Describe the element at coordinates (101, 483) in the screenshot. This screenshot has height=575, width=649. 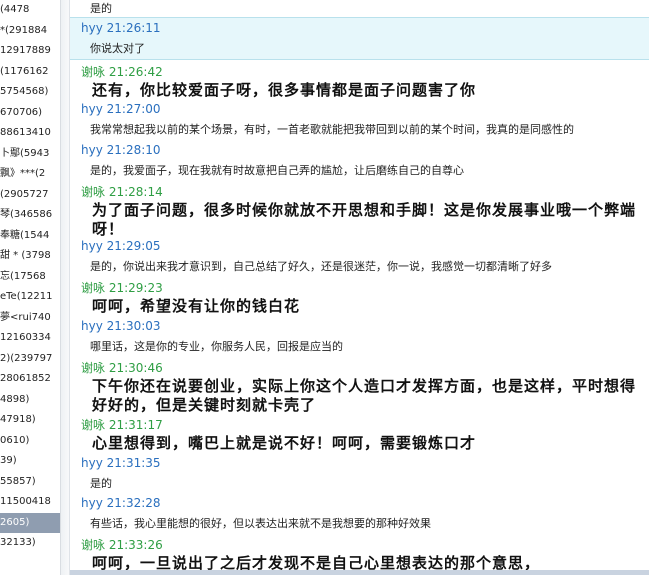
I see `message-text: 是的` at that location.